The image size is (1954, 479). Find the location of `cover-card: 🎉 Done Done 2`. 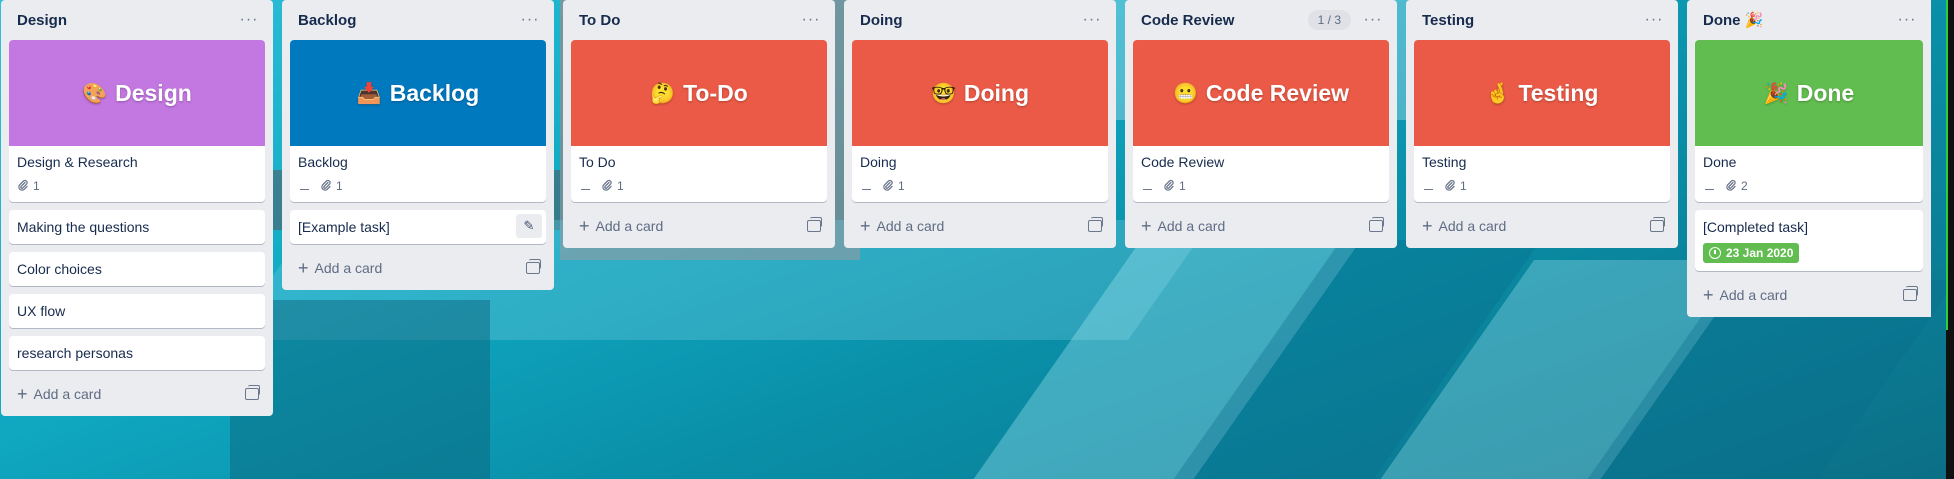

cover-card: 🎉 Done Done 2 is located at coordinates (1809, 121).